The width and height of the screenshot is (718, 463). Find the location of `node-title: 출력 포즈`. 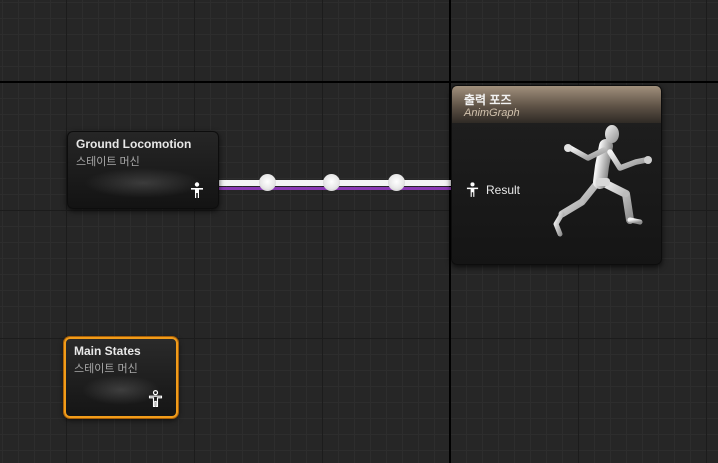

node-title: 출력 포즈 is located at coordinates (488, 100).